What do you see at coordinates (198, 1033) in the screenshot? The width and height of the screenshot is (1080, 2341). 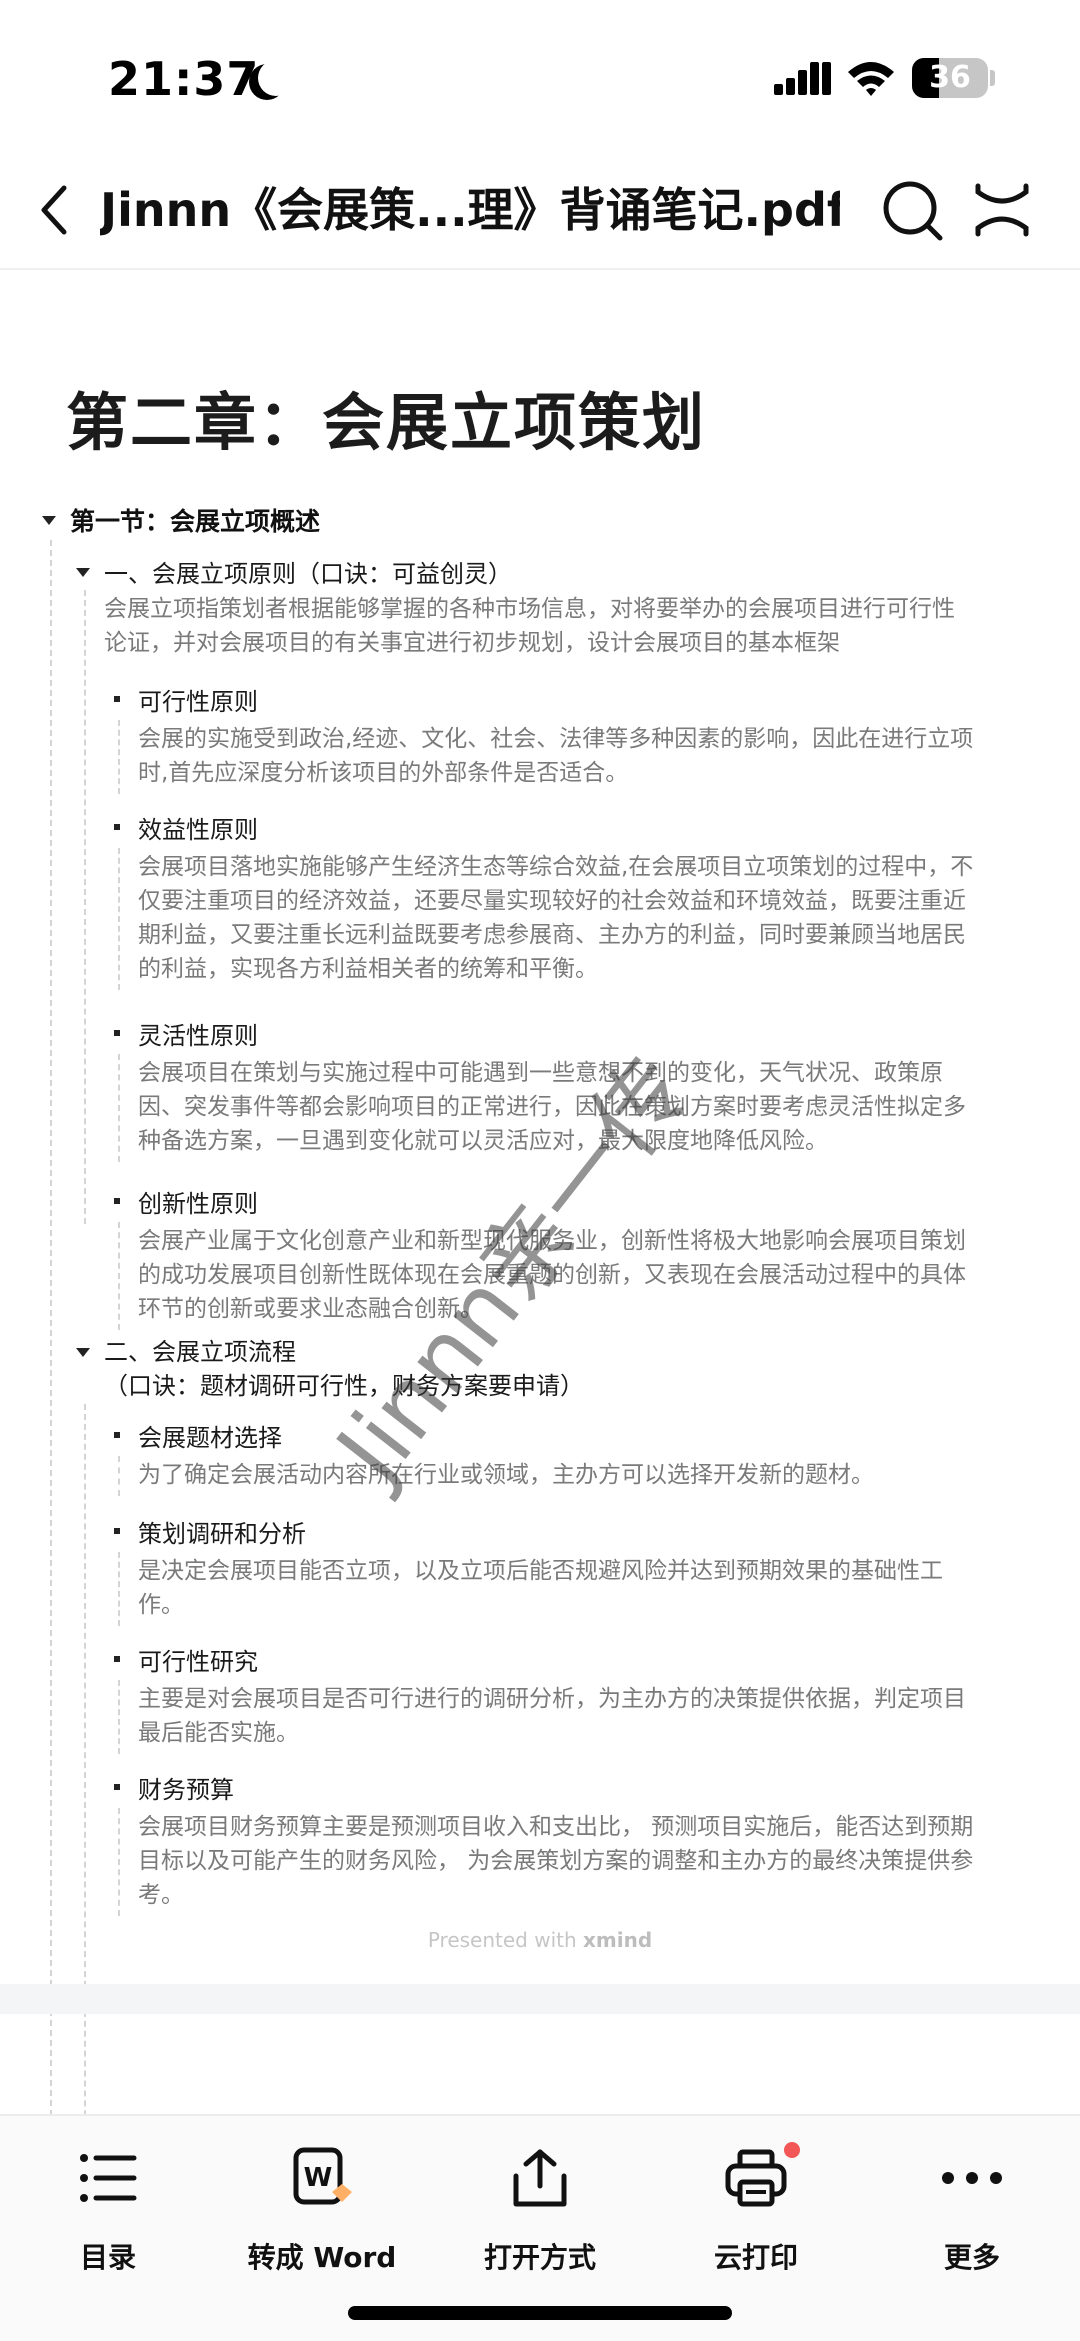 I see `topic-title: 灵活性原则` at bounding box center [198, 1033].